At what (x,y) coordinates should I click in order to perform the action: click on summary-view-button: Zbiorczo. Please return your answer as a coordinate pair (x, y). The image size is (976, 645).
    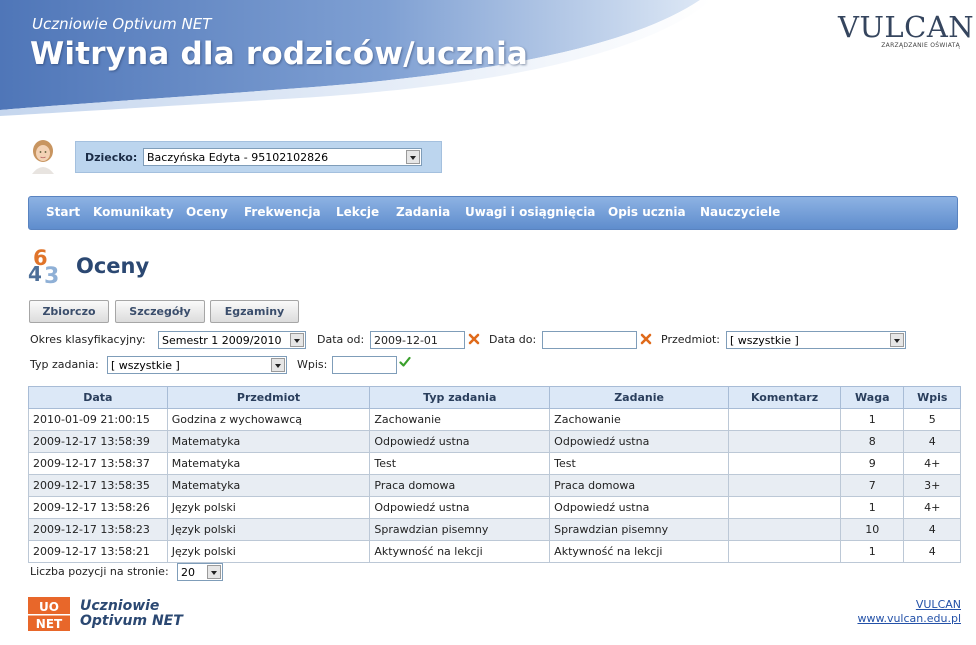
    Looking at the image, I should click on (69, 311).